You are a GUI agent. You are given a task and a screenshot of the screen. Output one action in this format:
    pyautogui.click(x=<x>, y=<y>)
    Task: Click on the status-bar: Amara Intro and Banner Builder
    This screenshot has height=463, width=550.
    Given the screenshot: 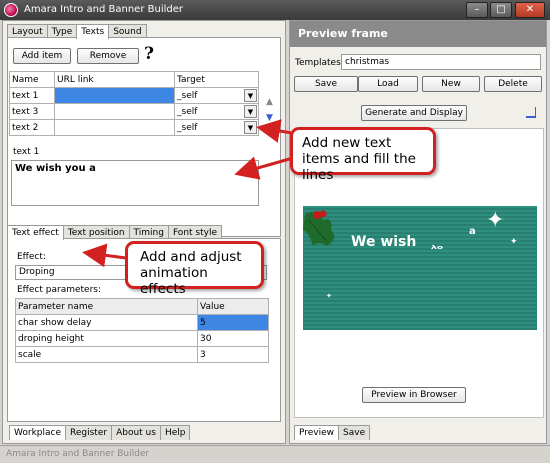 What is the action you would take?
    pyautogui.click(x=275, y=454)
    